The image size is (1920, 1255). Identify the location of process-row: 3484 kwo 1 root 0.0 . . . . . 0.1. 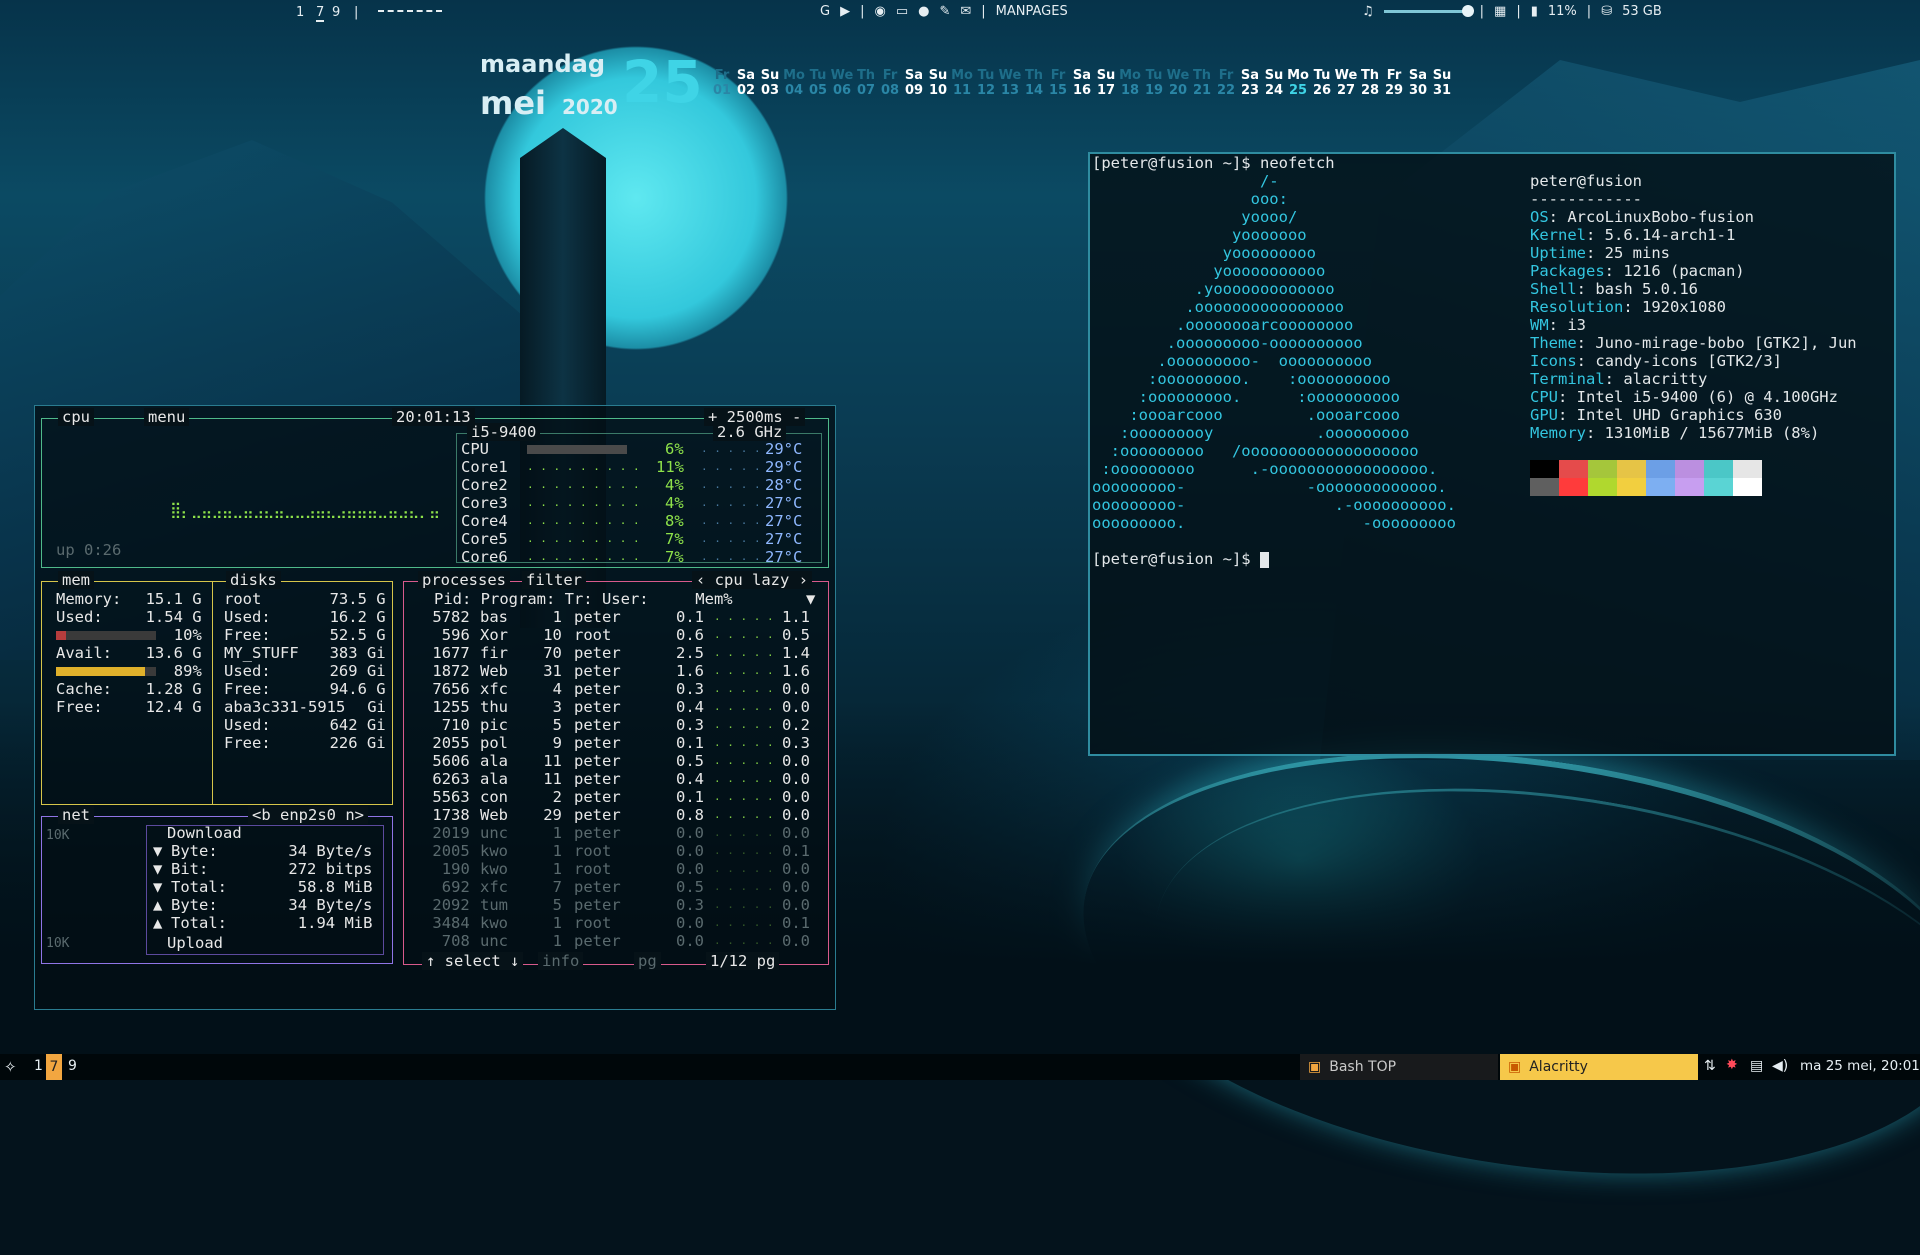
(616, 923).